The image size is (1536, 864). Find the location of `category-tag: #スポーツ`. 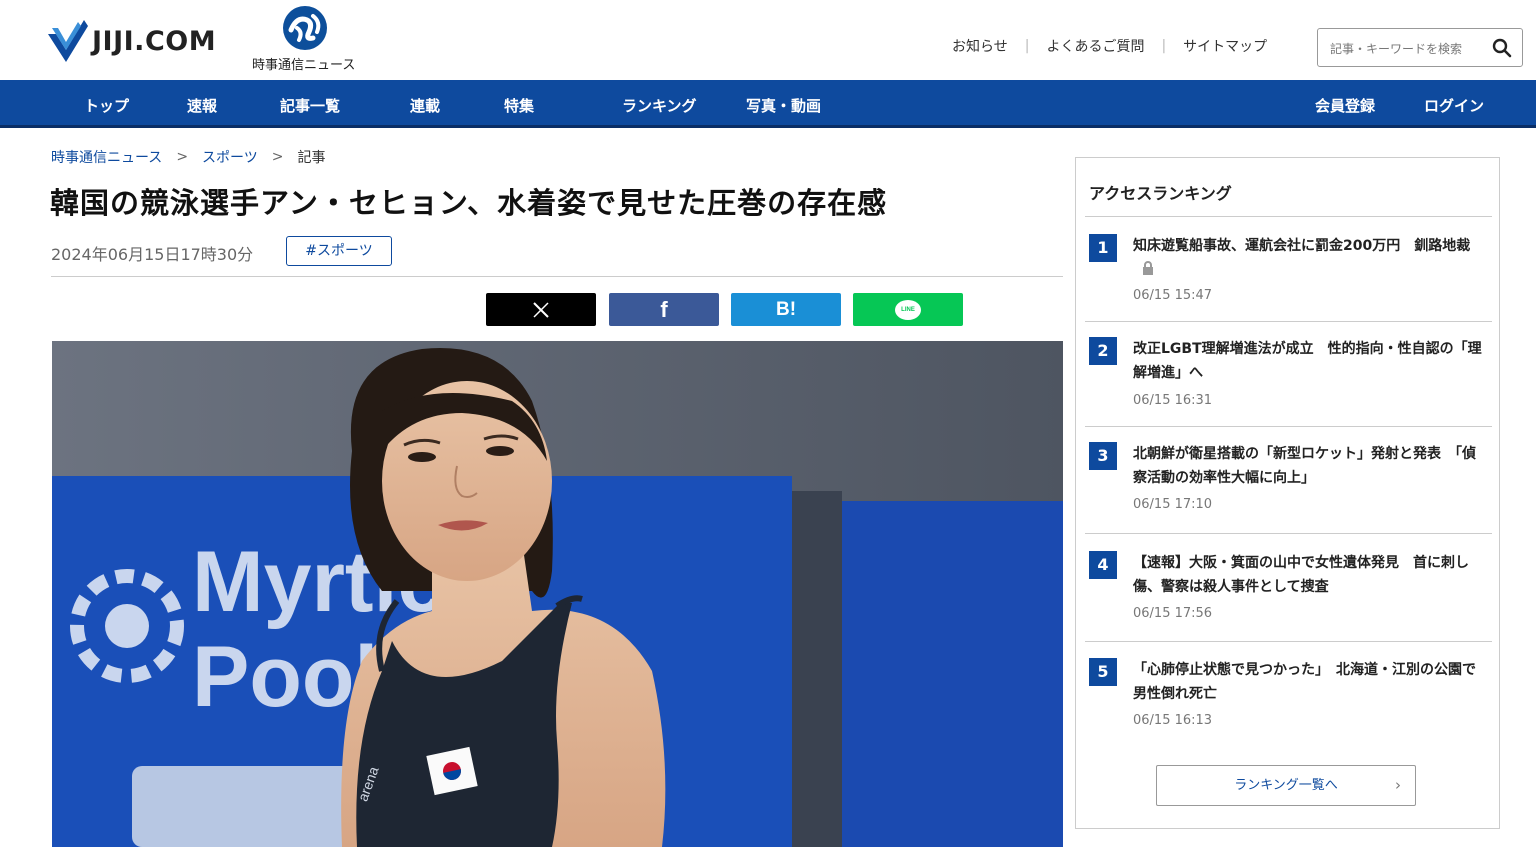

category-tag: #スポーツ is located at coordinates (339, 251).